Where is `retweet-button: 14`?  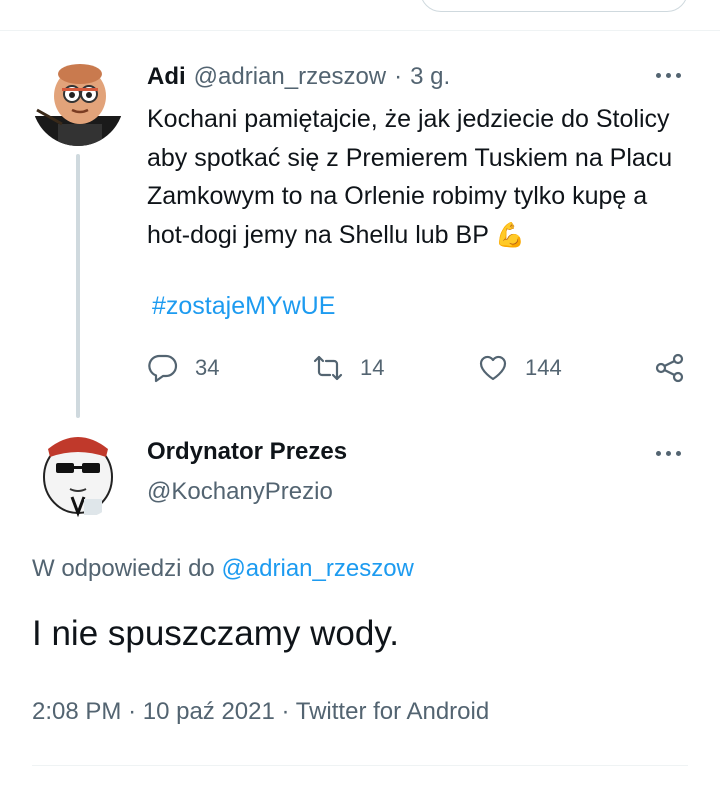 retweet-button: 14 is located at coordinates (348, 368).